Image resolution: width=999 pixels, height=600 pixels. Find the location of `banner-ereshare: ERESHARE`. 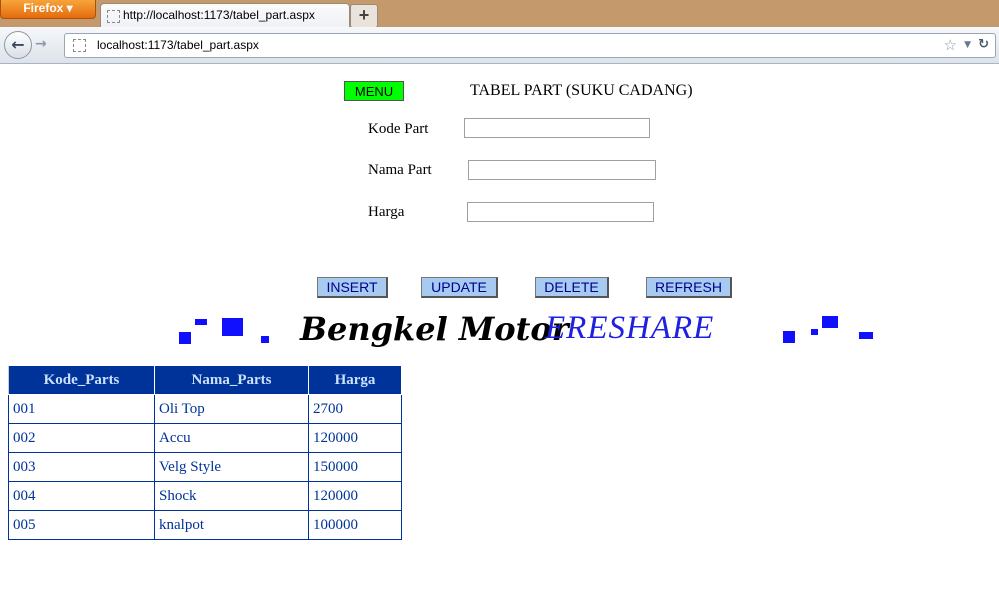

banner-ereshare: ERESHARE is located at coordinates (630, 328).